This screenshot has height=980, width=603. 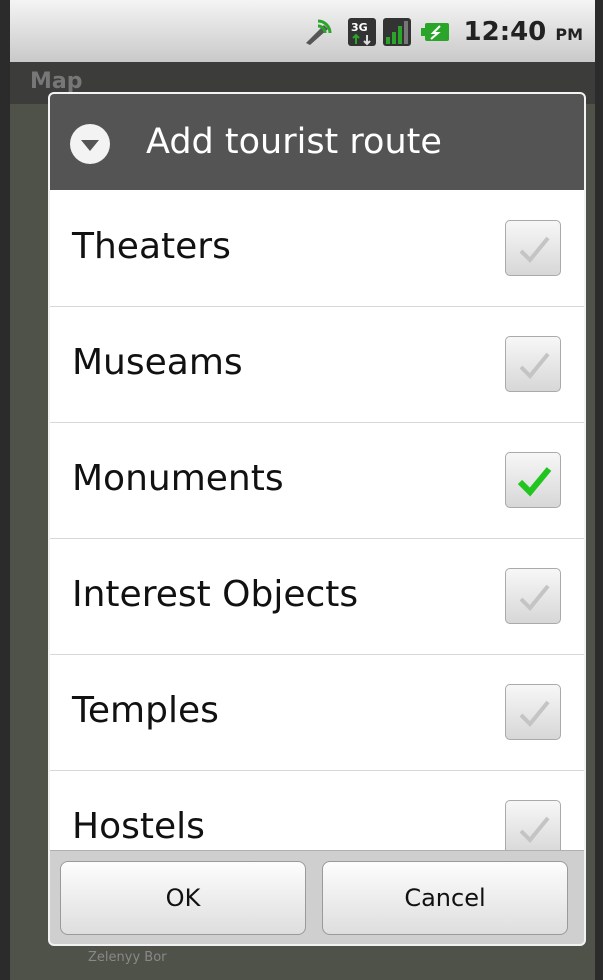 I want to click on status-time: 12:40 PM, so click(x=523, y=32).